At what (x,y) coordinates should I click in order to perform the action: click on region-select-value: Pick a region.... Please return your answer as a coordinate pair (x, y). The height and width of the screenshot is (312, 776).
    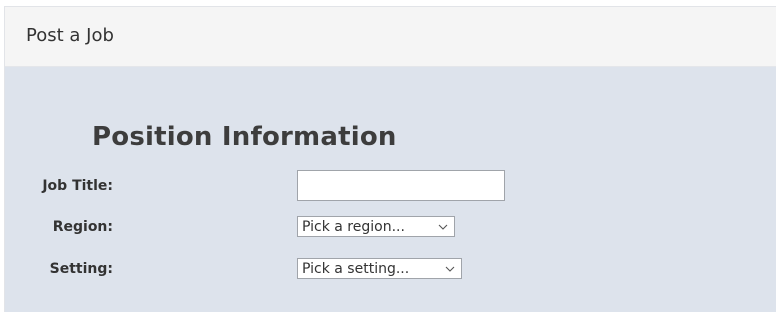
    Looking at the image, I should click on (353, 226).